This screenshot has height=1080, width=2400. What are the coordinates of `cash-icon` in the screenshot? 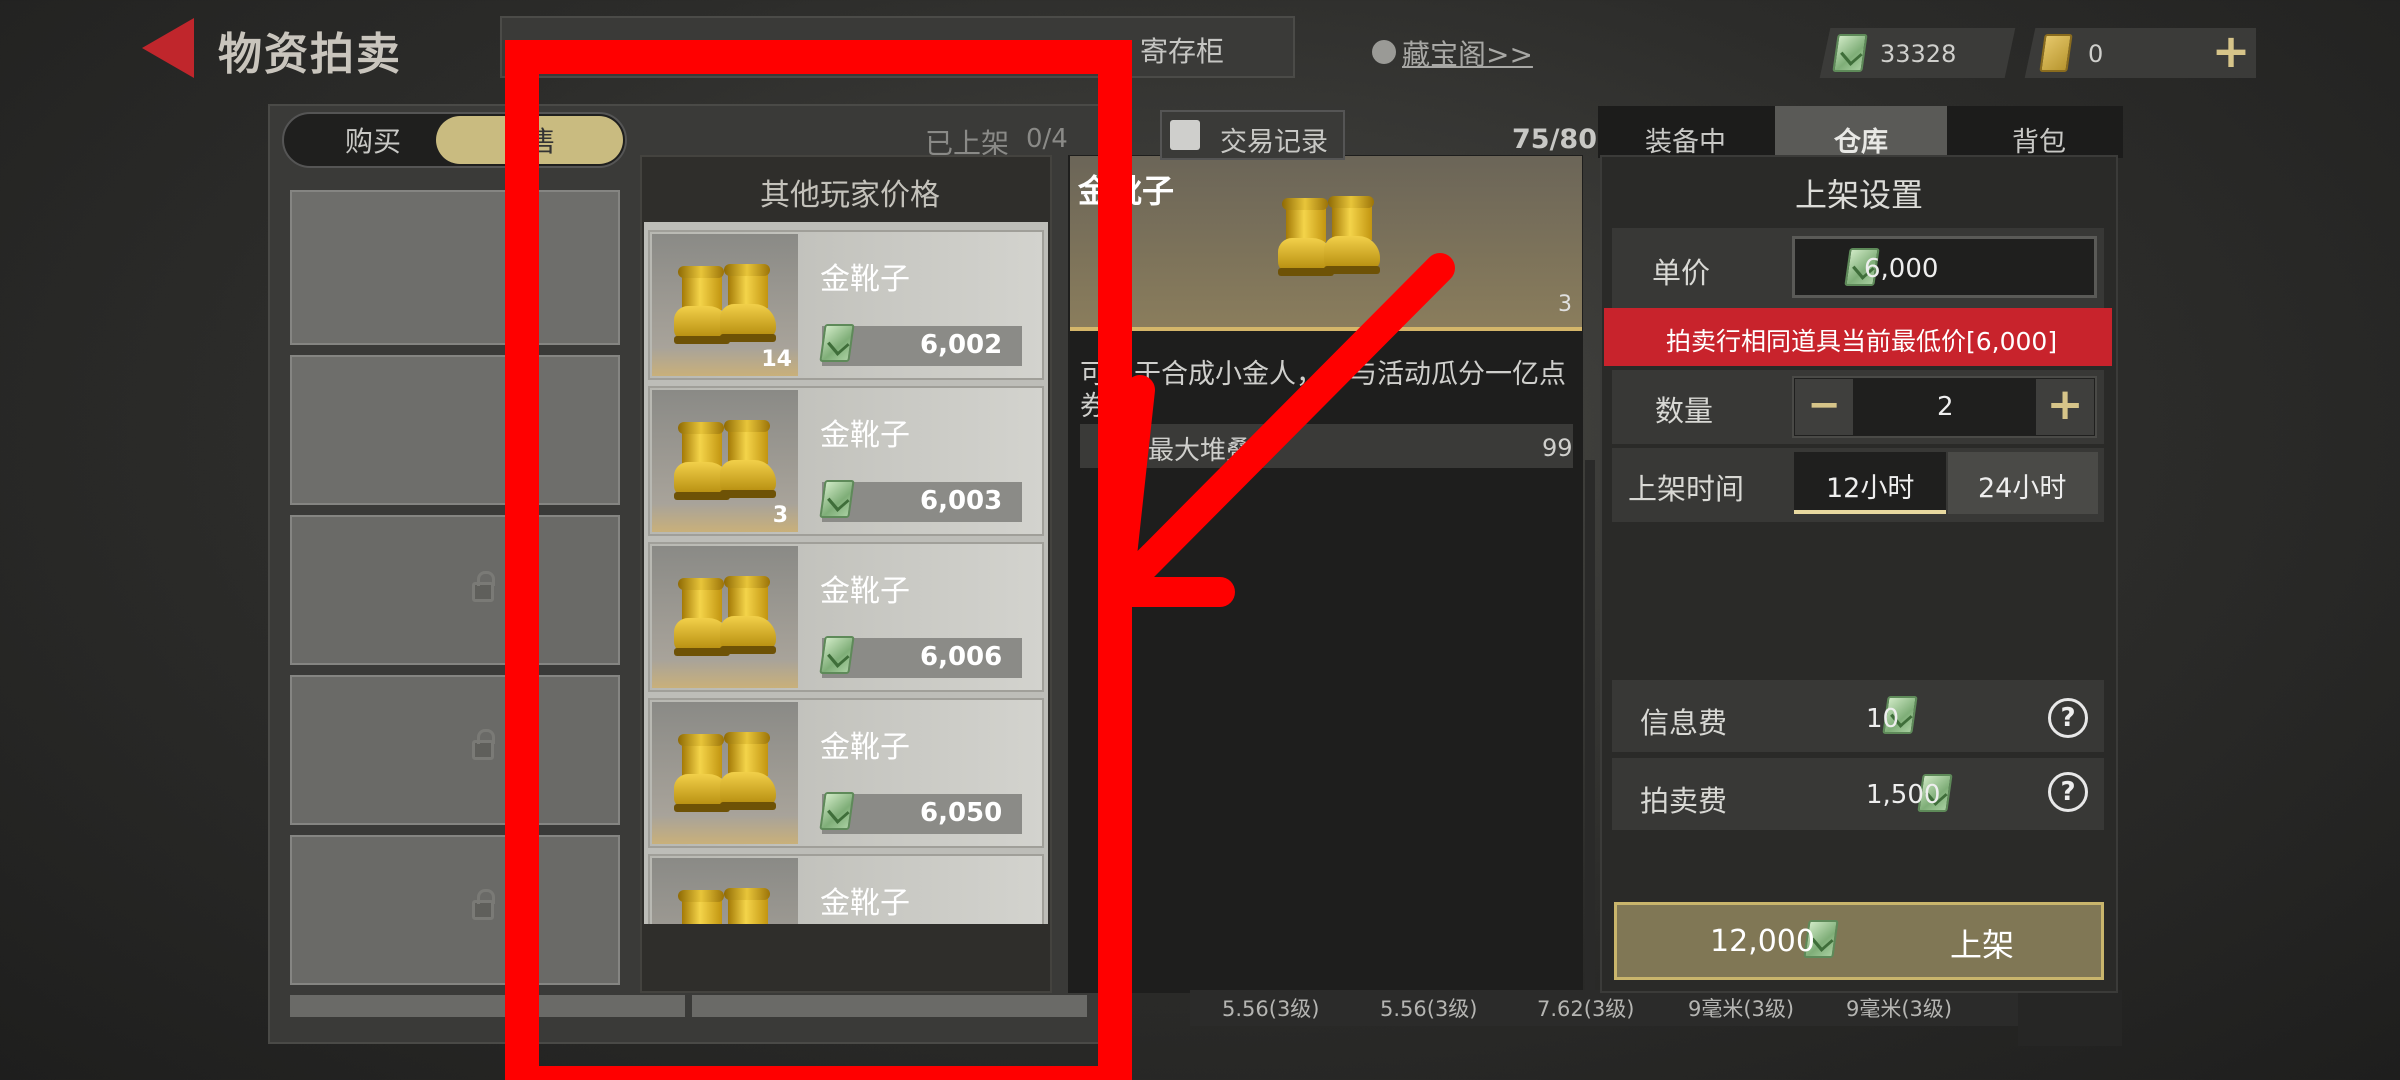 It's located at (1850, 53).